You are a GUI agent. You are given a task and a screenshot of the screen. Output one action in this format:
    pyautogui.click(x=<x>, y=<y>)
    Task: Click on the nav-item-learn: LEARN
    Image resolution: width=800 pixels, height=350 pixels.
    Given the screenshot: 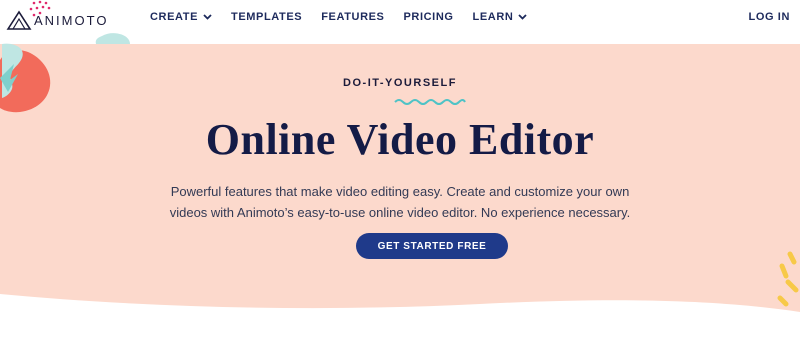 What is the action you would take?
    pyautogui.click(x=500, y=17)
    